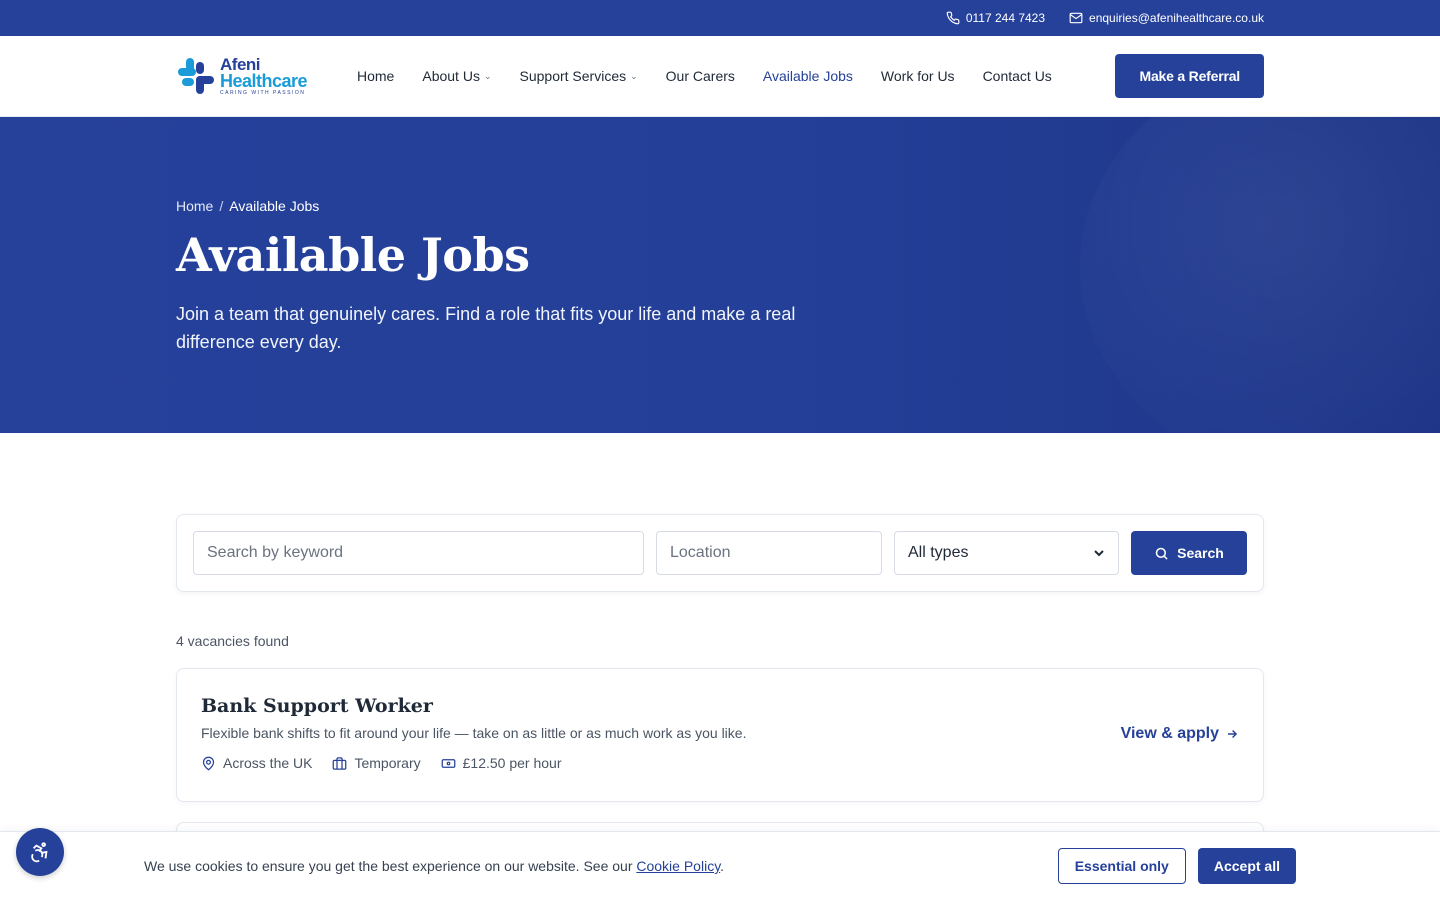 The width and height of the screenshot is (1440, 900). Describe the element at coordinates (720, 706) in the screenshot. I see `job-title: Bank Support Worker` at that location.